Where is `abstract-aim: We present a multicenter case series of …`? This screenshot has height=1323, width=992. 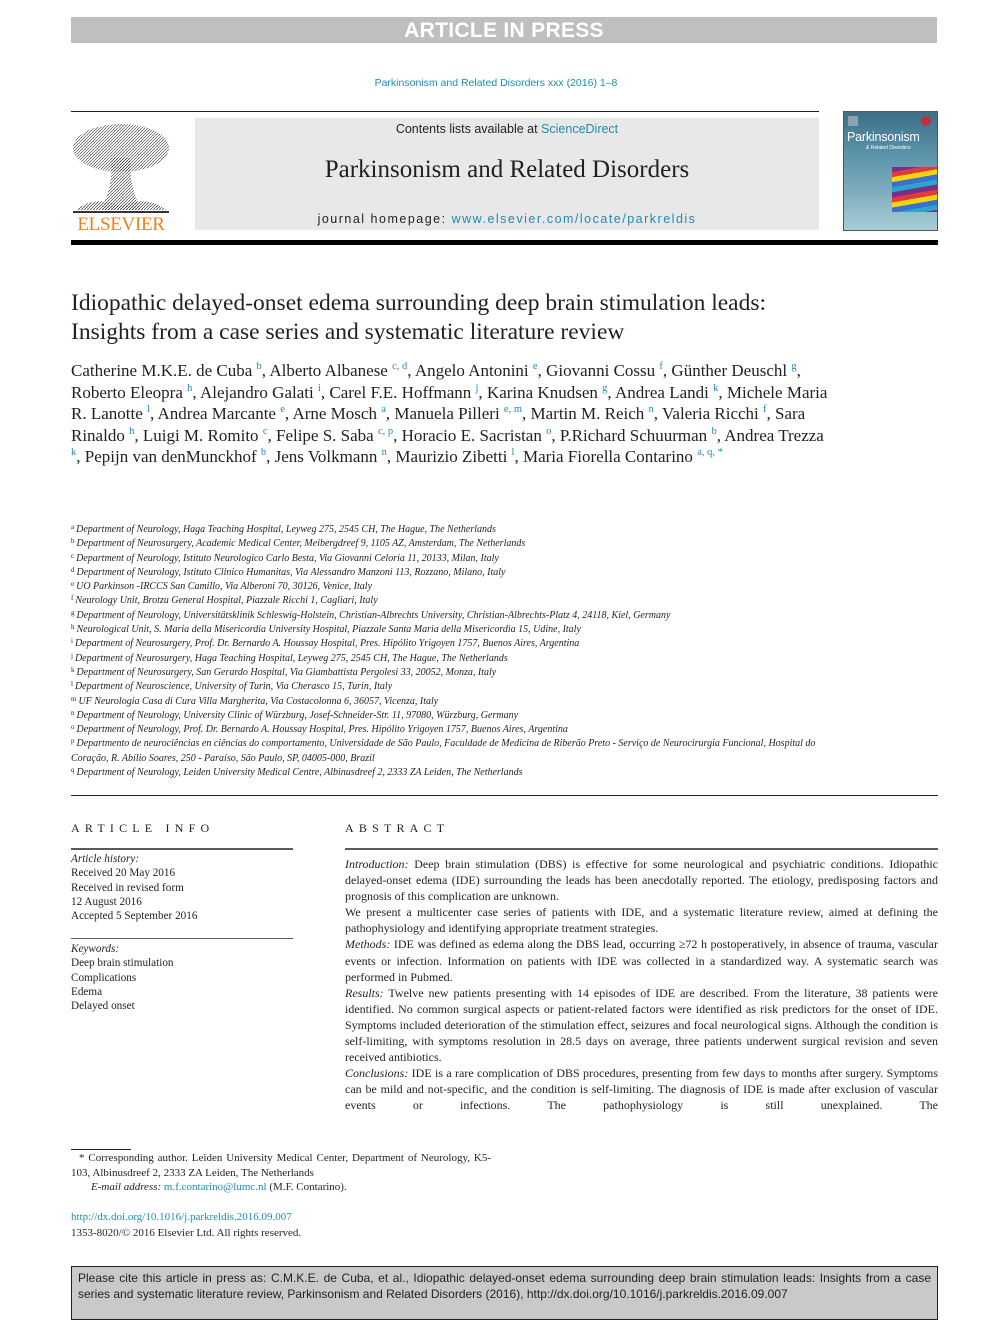 abstract-aim: We present a multicenter case series of … is located at coordinates (641, 920).